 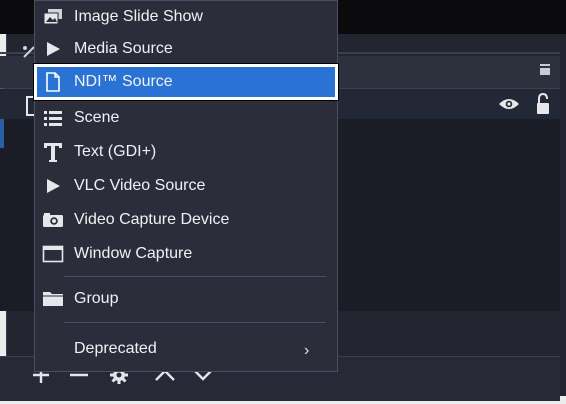 What do you see at coordinates (53, 299) in the screenshot?
I see `folder-icon` at bounding box center [53, 299].